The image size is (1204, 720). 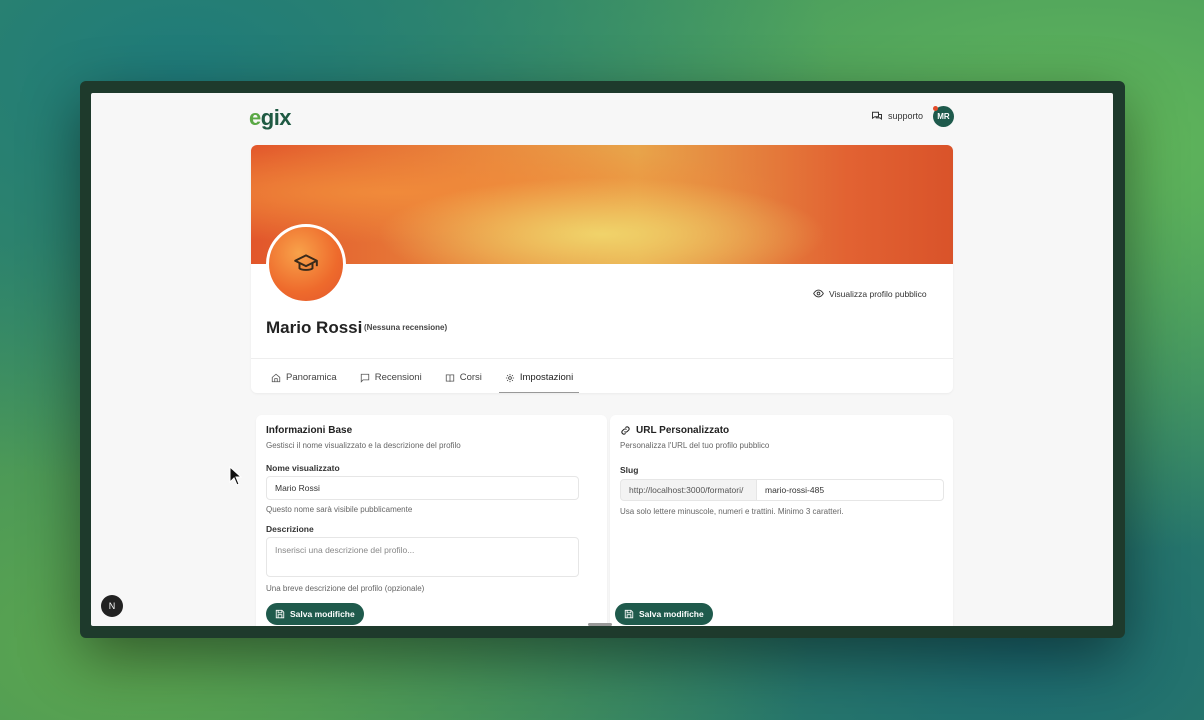 What do you see at coordinates (339, 509) in the screenshot?
I see `display-name-help: Questo nome sarà visibile pubblicamente` at bounding box center [339, 509].